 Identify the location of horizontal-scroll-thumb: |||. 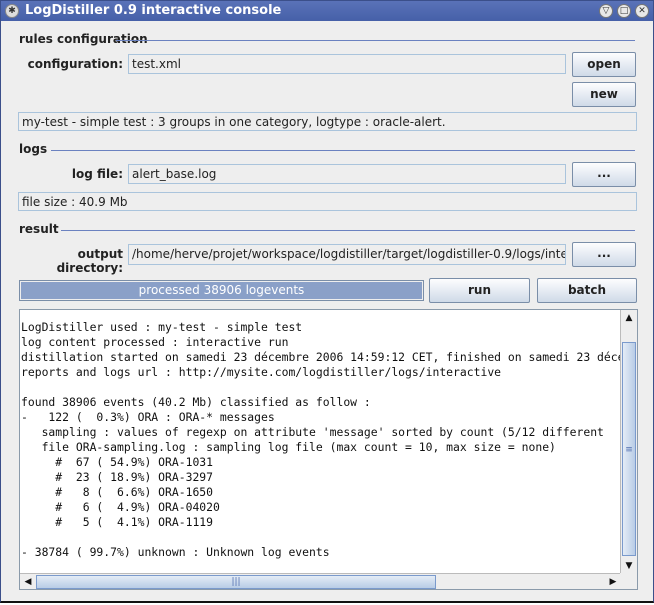
(236, 582).